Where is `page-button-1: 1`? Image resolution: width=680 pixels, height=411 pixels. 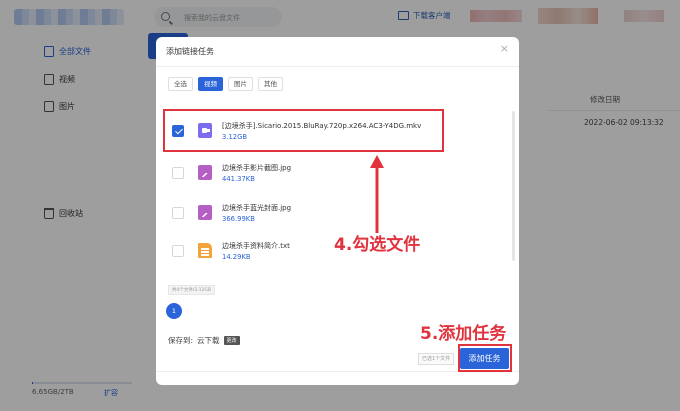 page-button-1: 1 is located at coordinates (174, 311).